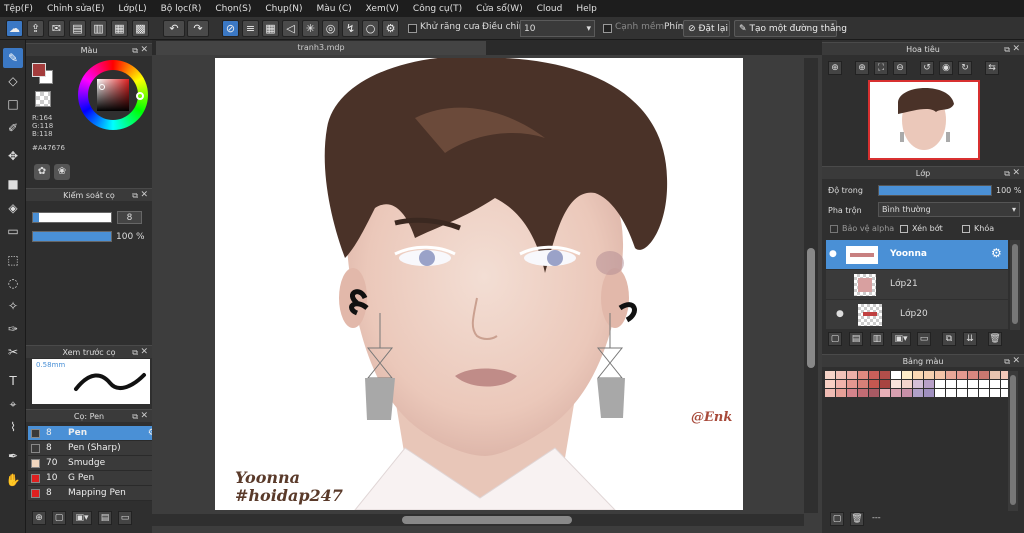 Image resolution: width=1024 pixels, height=533 pixels. Describe the element at coordinates (834, 229) in the screenshot. I see `protect-alpha-checkbox` at that location.